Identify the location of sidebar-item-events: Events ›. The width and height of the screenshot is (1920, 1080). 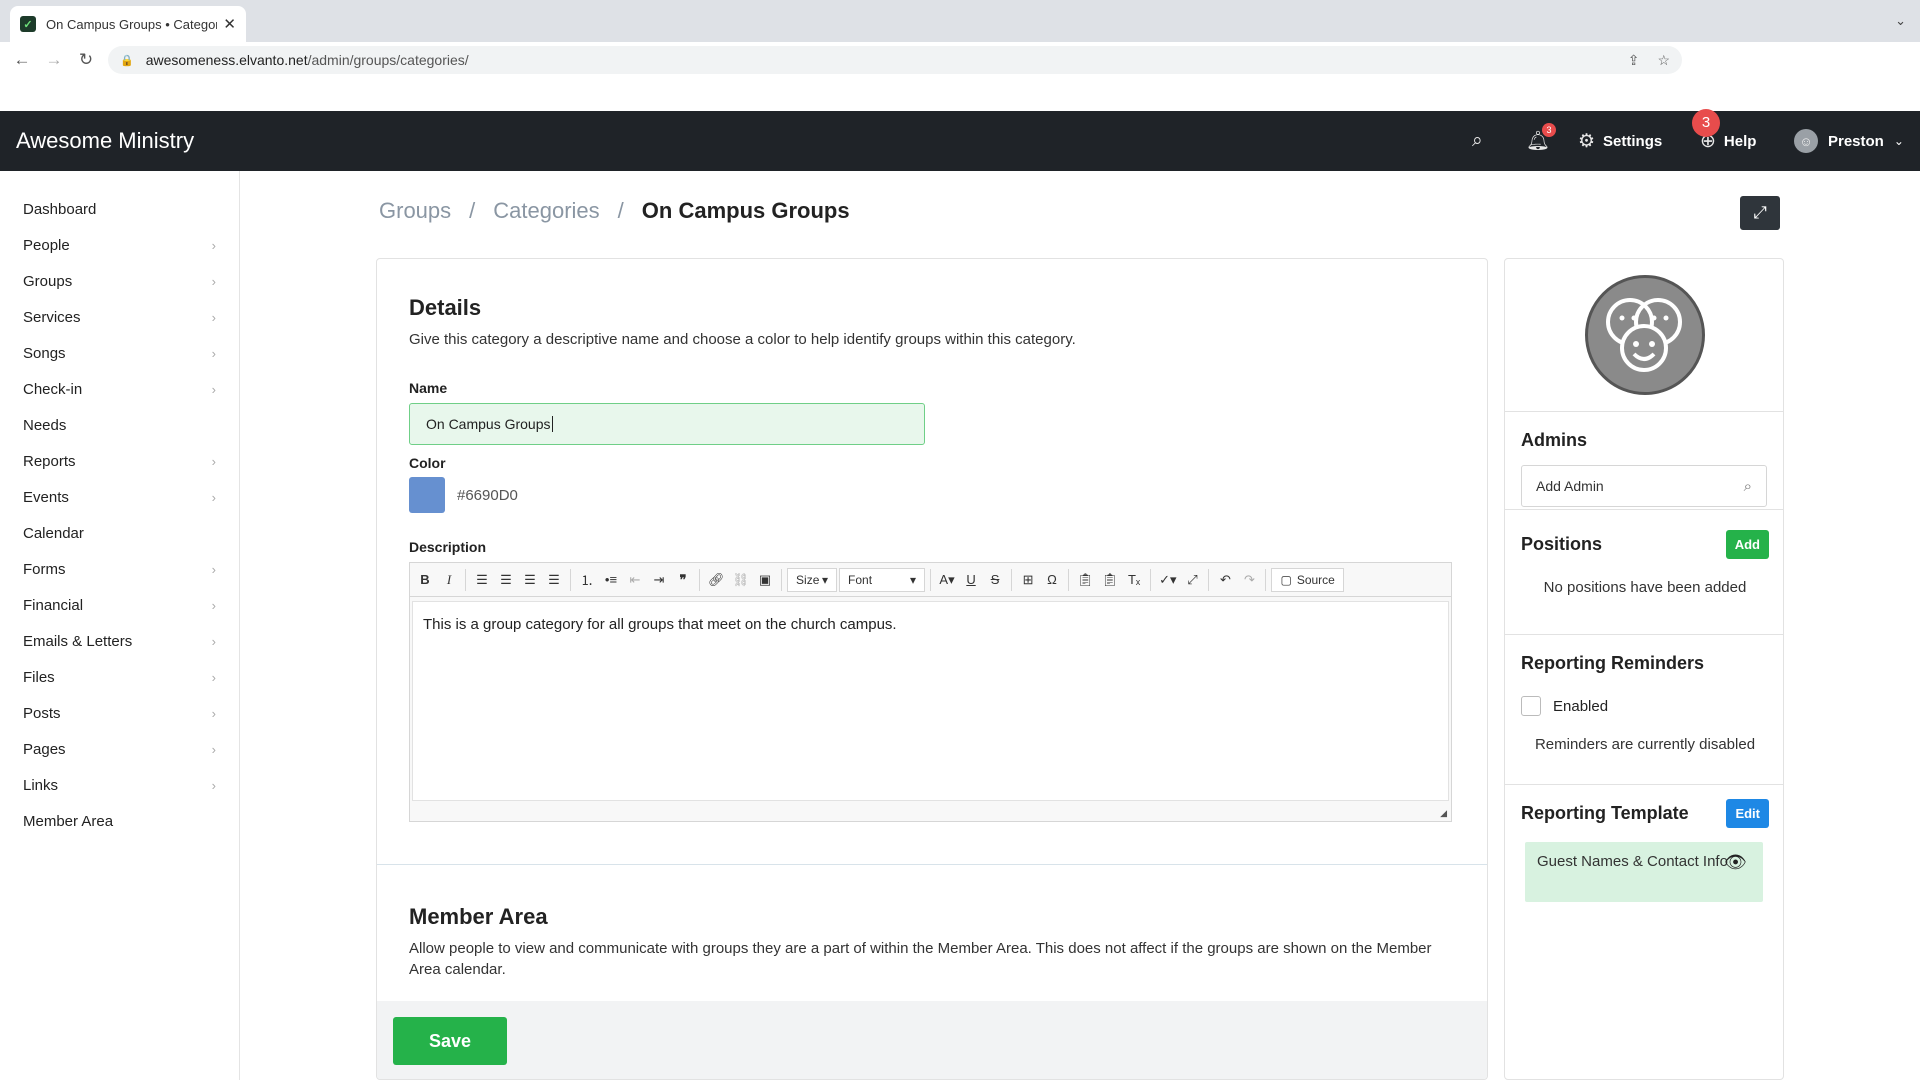
(119, 497).